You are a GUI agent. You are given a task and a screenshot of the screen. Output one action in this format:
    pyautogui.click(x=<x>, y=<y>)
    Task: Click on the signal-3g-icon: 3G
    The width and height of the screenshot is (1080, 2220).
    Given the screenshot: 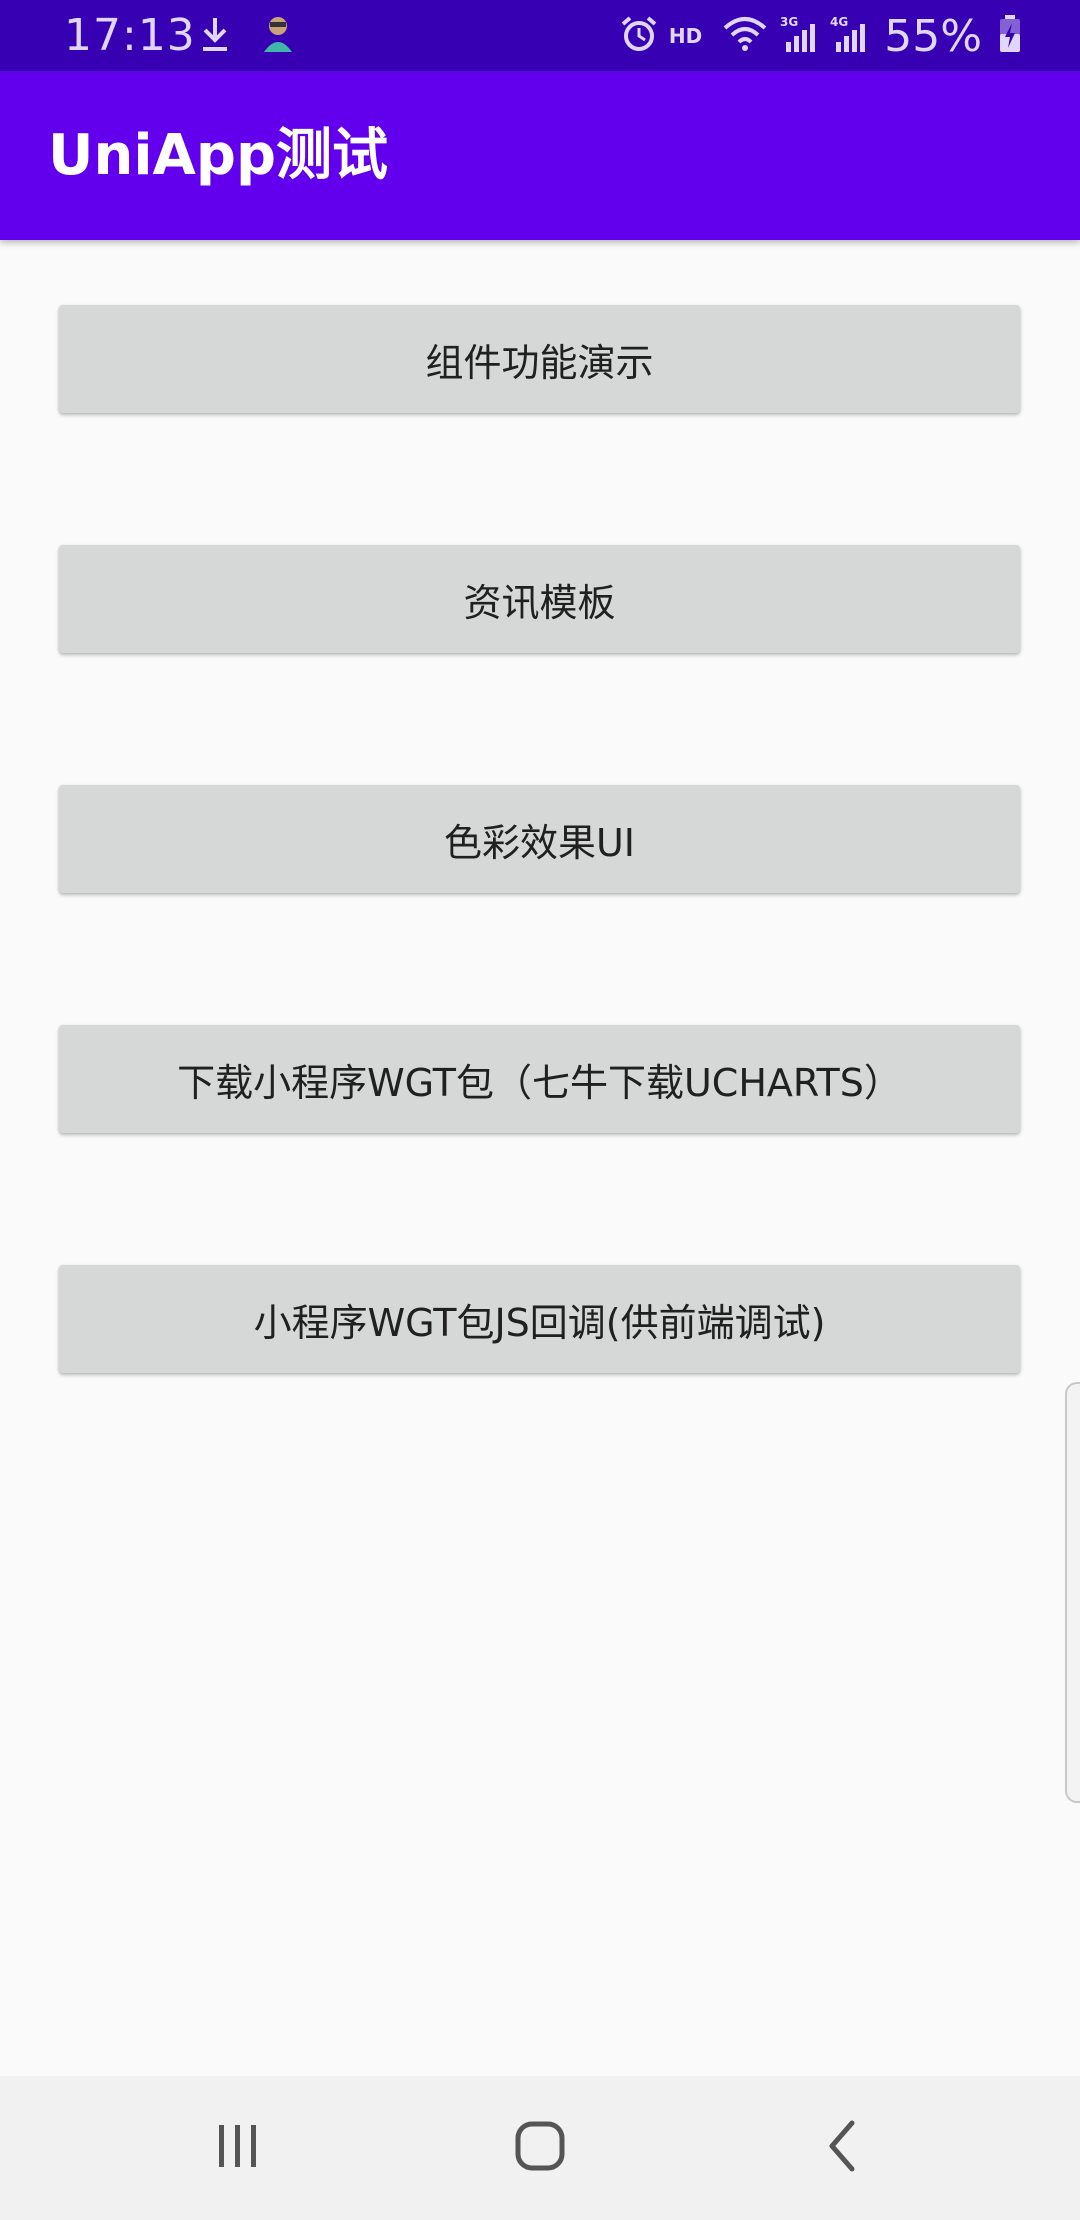 What is the action you would take?
    pyautogui.click(x=798, y=36)
    